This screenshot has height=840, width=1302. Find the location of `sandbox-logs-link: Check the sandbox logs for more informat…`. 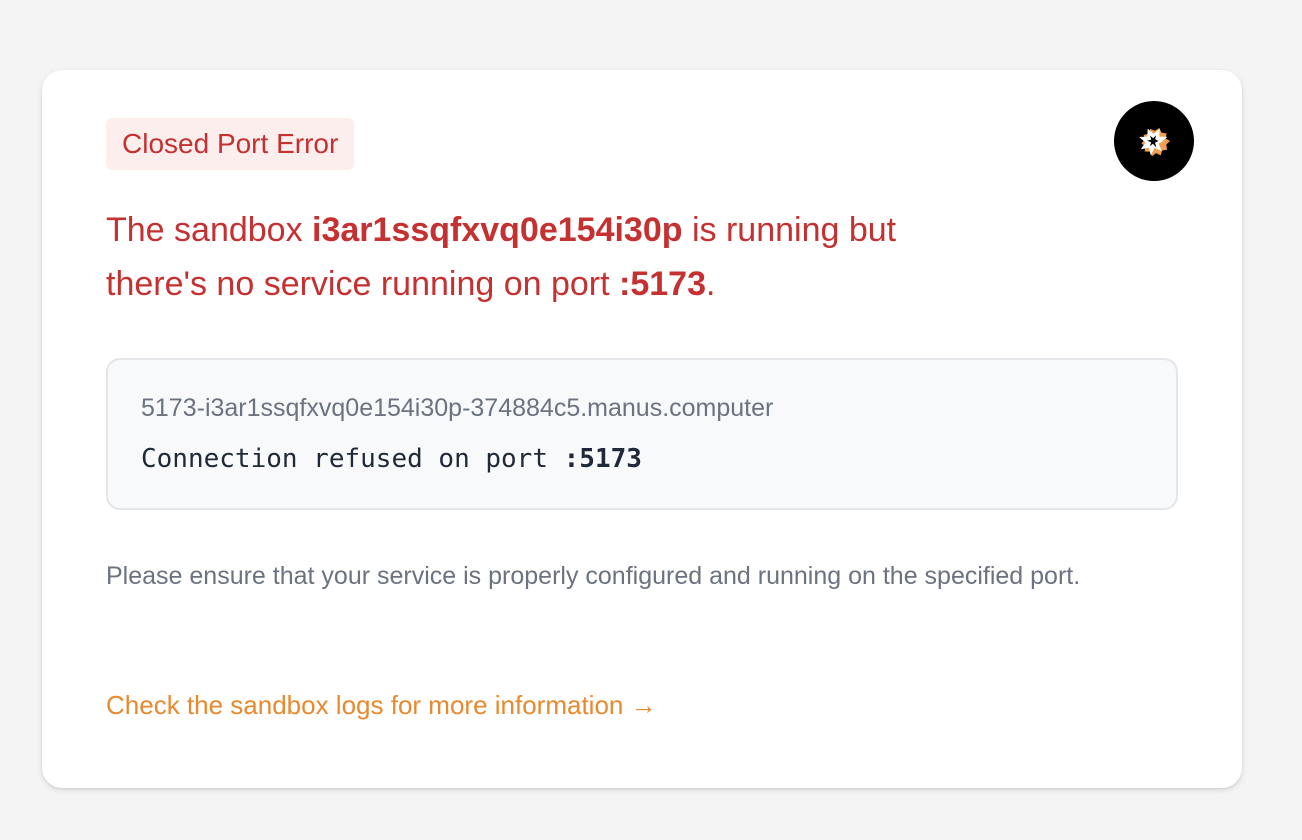

sandbox-logs-link: Check the sandbox logs for more informat… is located at coordinates (381, 705).